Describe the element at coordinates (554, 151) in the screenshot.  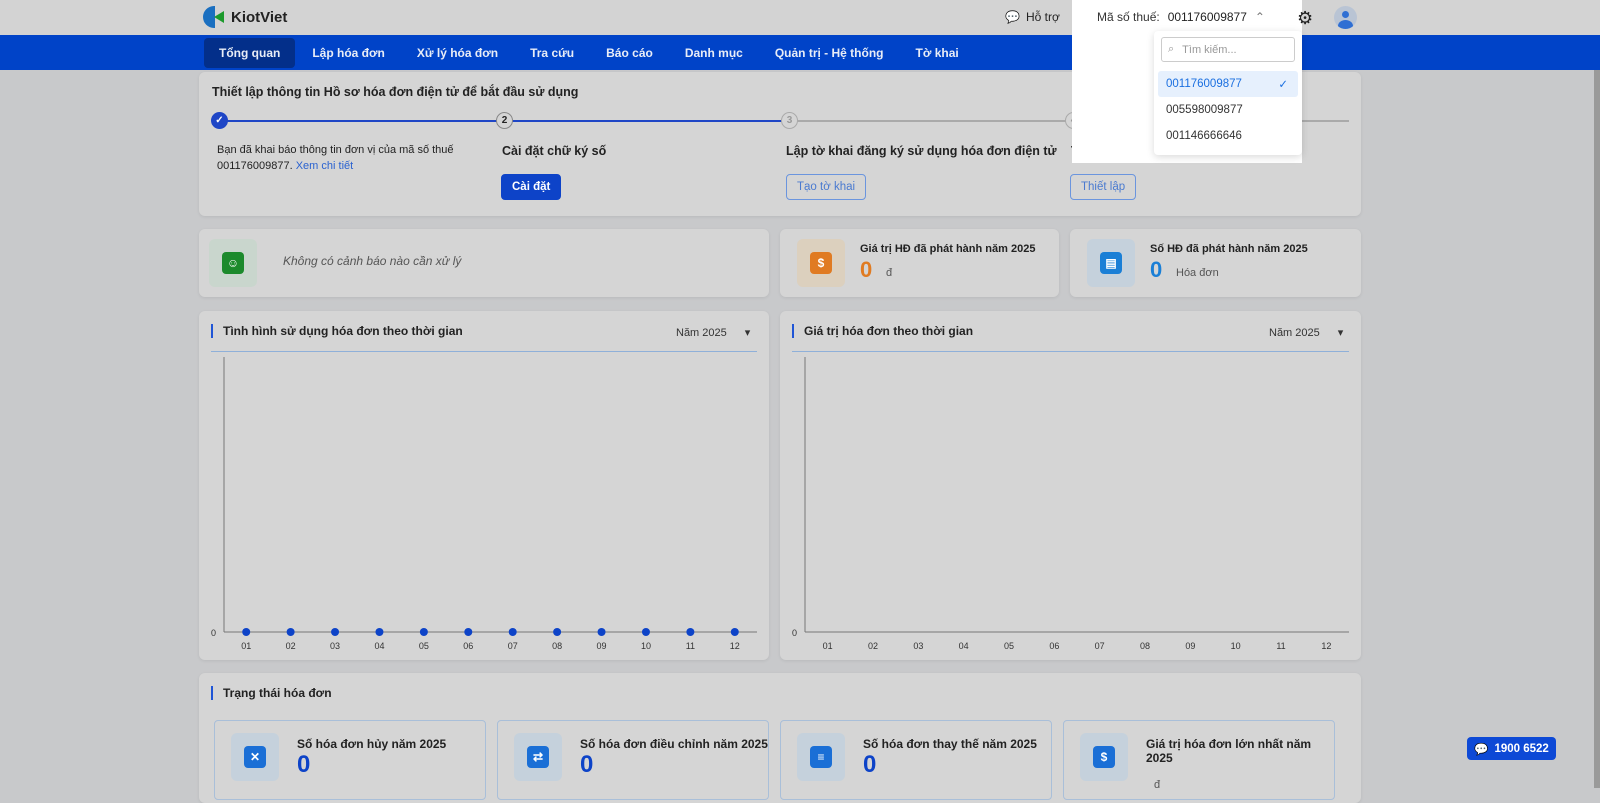
I see `step-2-title: Cài đặt chữ ký số` at that location.